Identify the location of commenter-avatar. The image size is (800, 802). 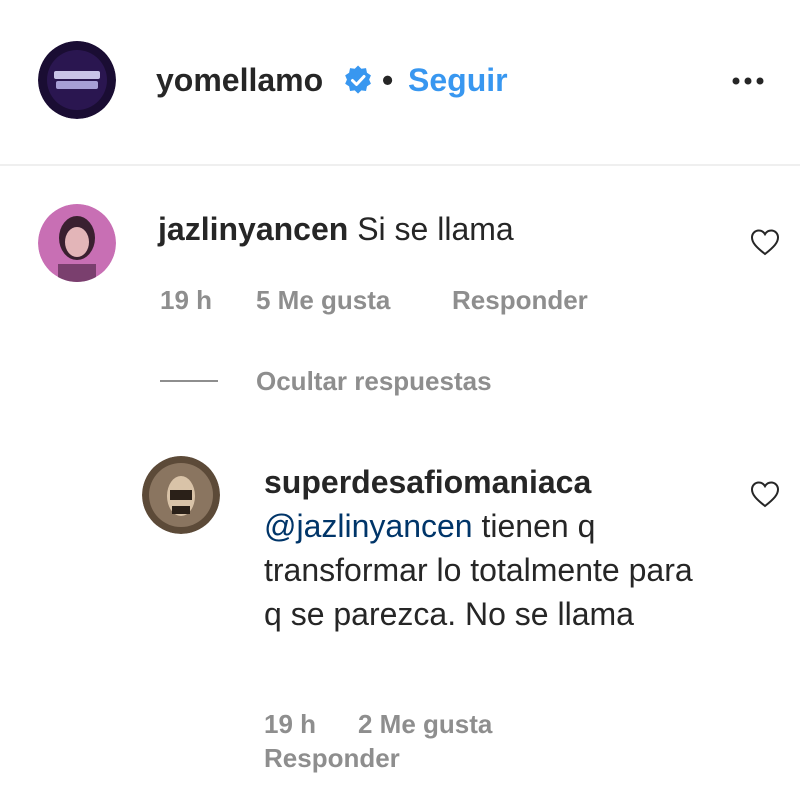
(77, 243).